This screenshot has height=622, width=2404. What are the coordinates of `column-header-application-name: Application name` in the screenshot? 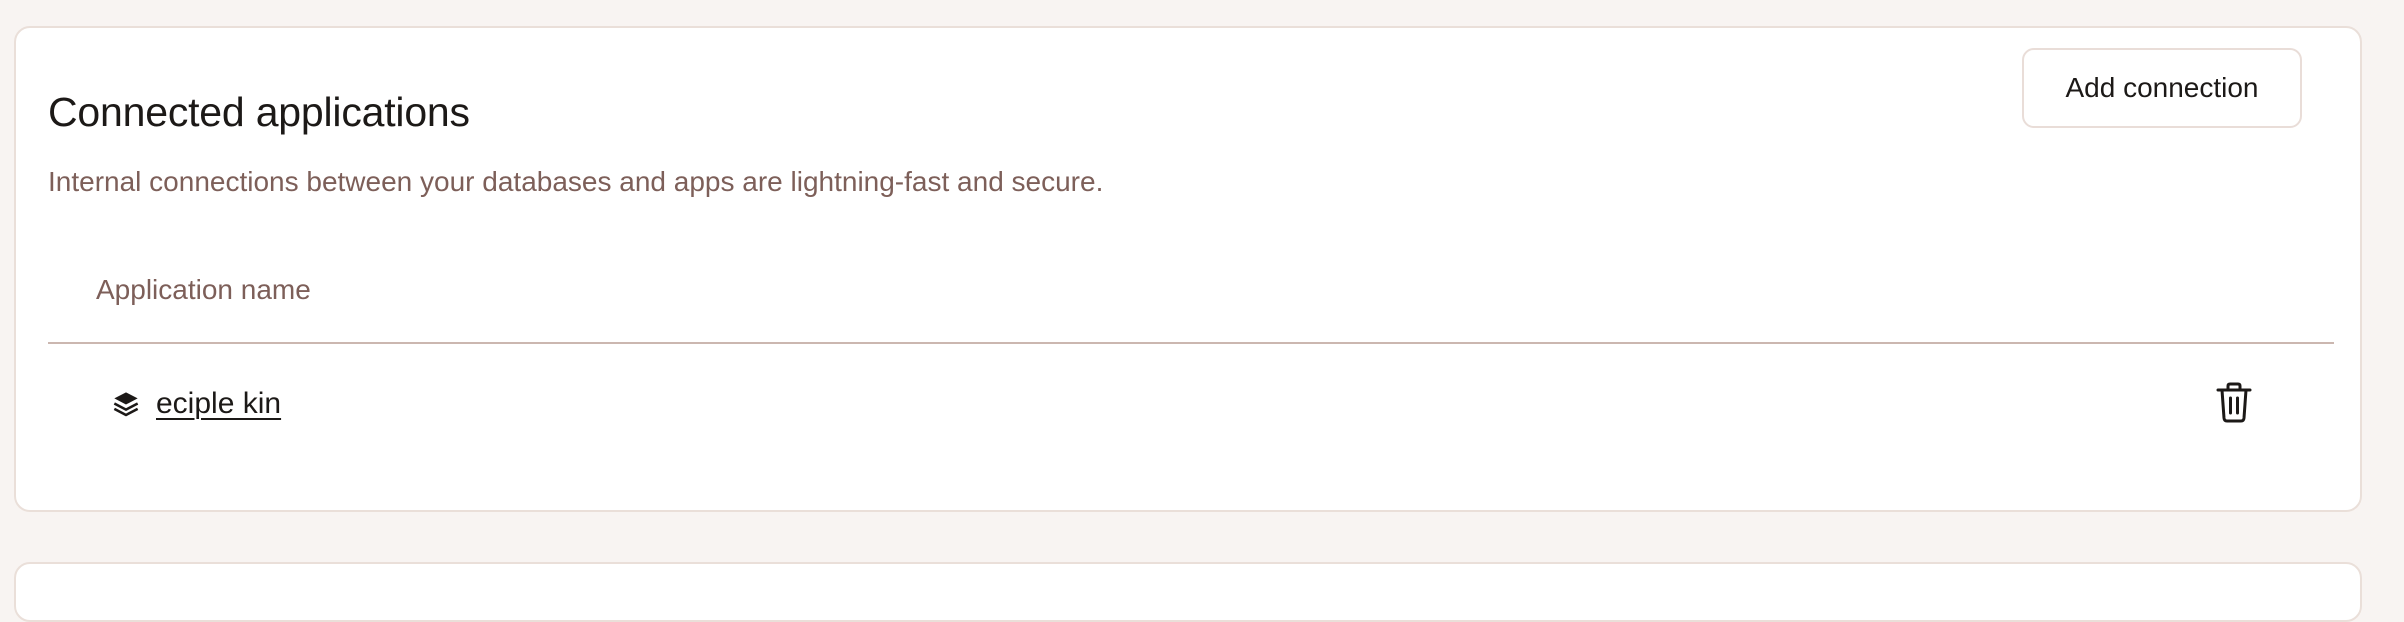 It's located at (203, 289).